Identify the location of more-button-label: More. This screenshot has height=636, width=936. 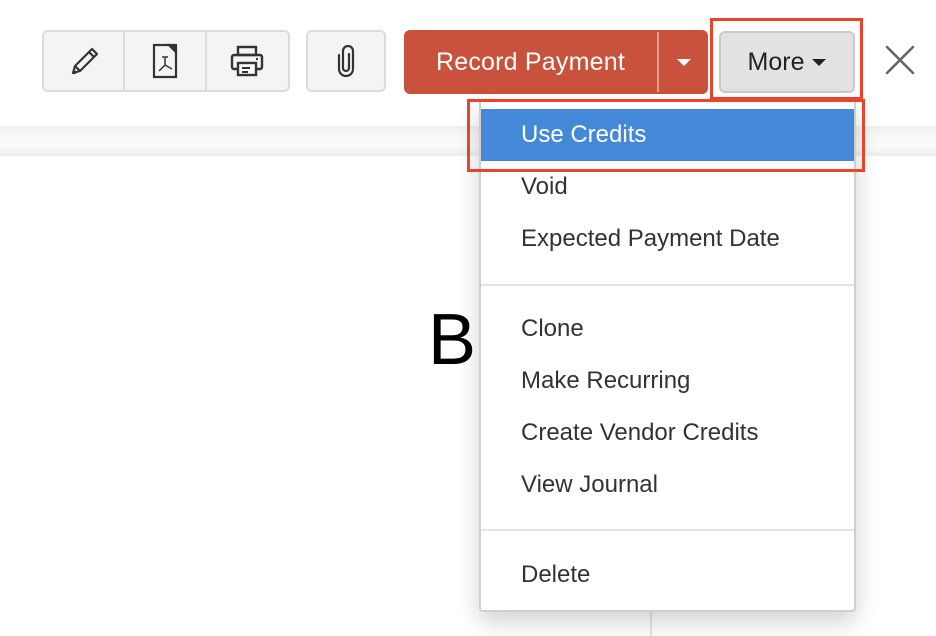
(776, 61).